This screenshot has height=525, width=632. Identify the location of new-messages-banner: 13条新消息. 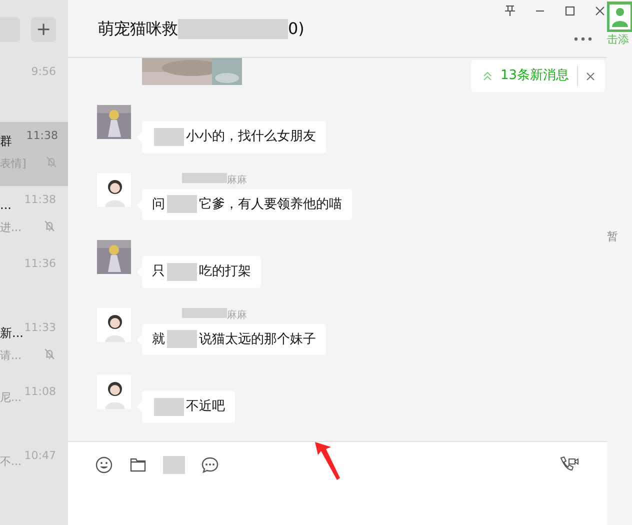
(538, 76).